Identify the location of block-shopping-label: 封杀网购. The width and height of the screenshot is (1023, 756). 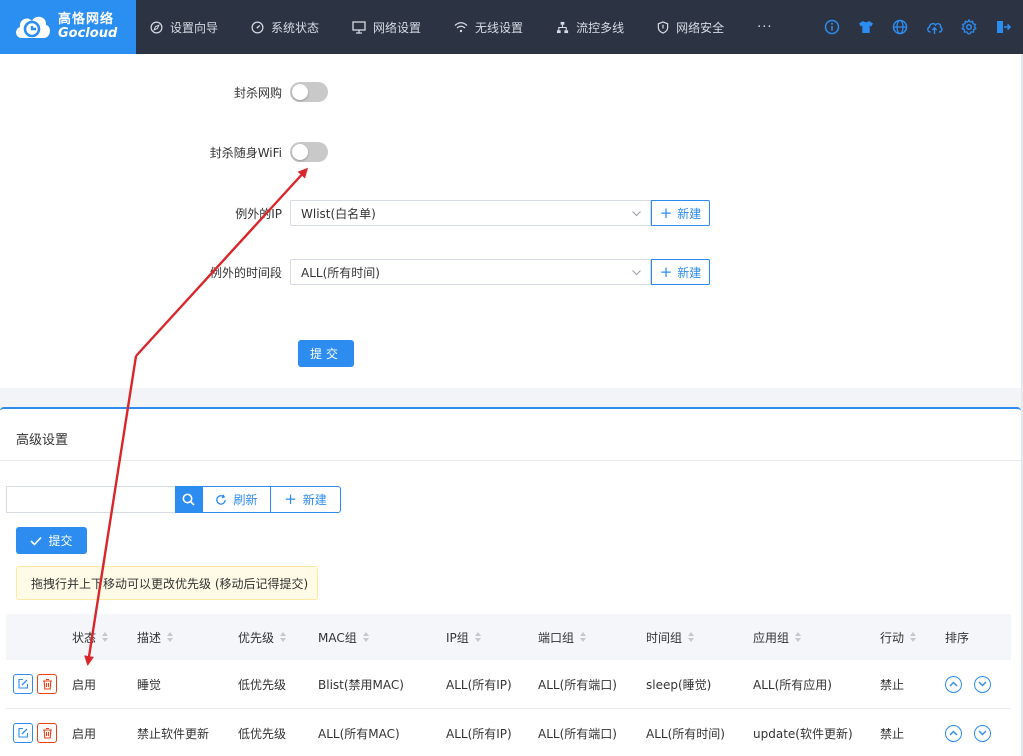
(257, 92).